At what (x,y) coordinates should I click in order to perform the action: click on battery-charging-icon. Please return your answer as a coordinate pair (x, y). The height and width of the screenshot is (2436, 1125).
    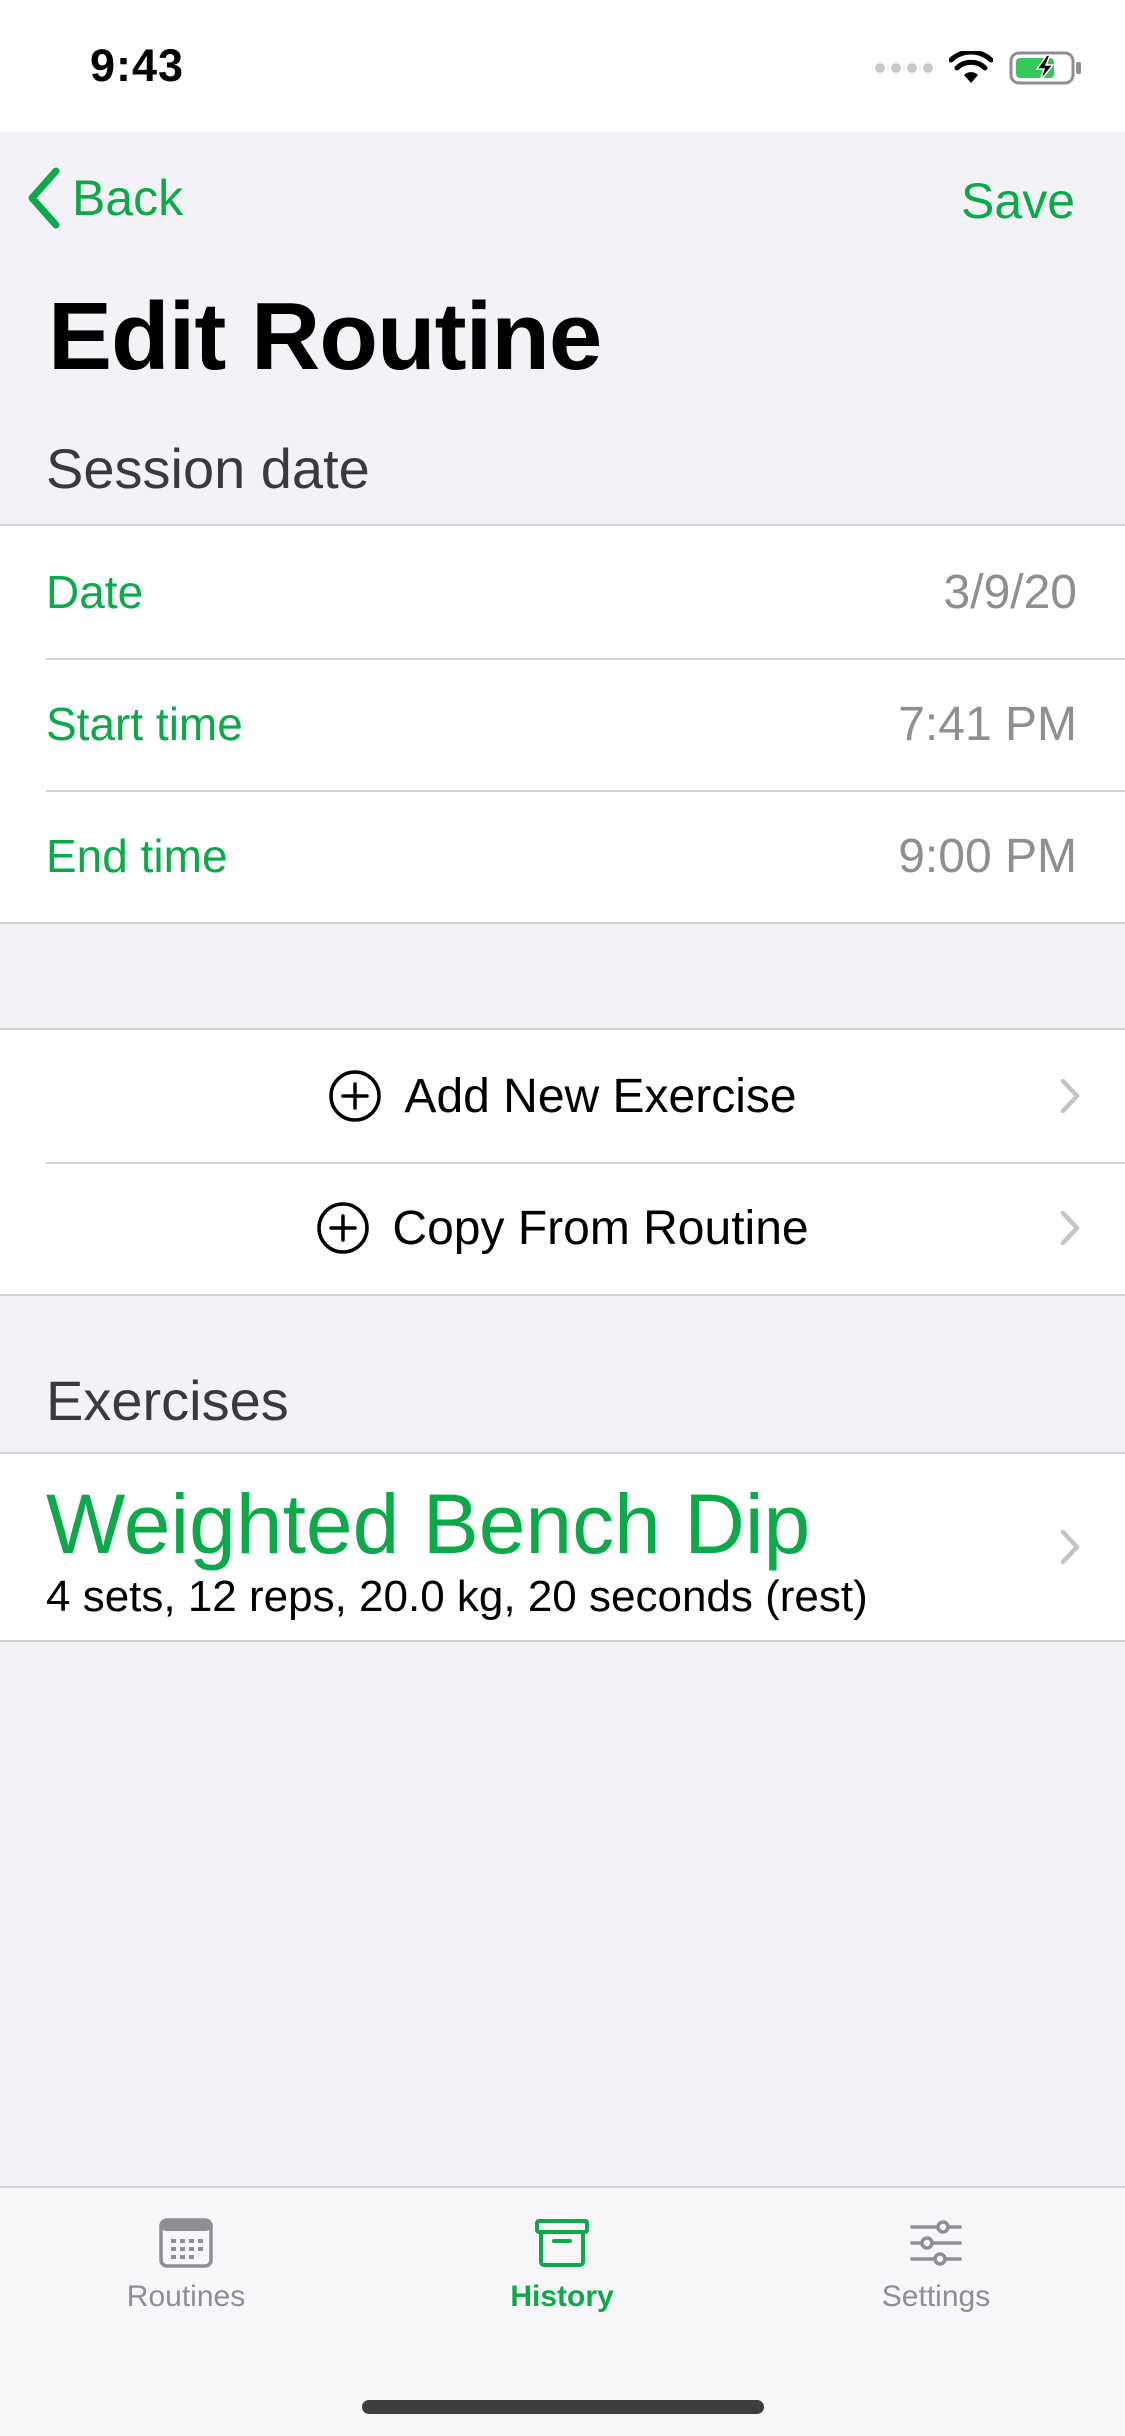
    Looking at the image, I should click on (1045, 68).